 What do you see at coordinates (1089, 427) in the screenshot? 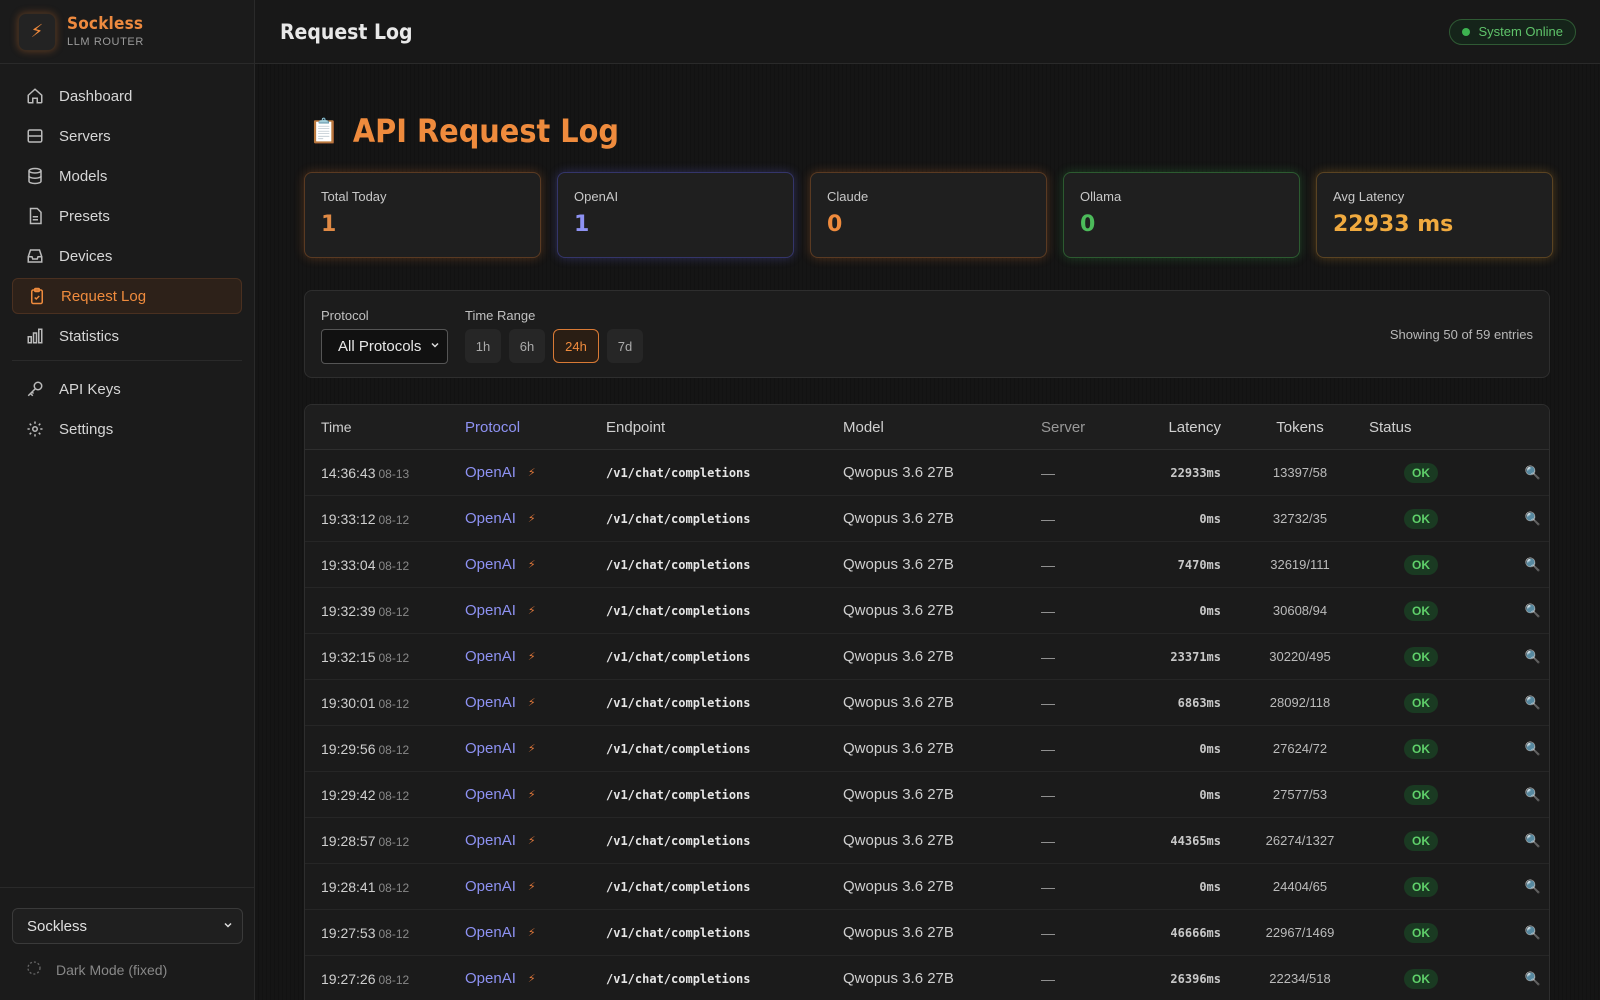
I see `col-server: Server` at bounding box center [1089, 427].